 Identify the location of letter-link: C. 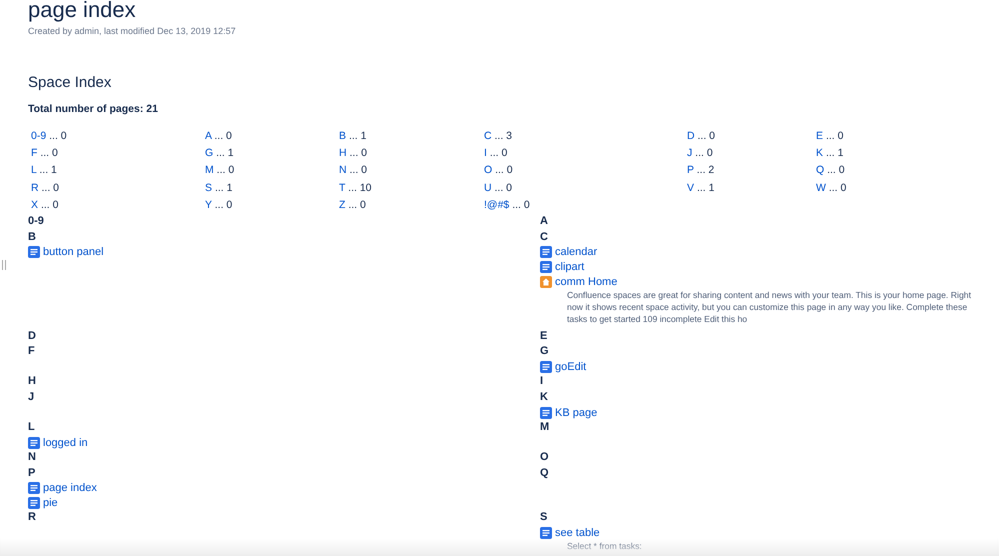
(488, 136).